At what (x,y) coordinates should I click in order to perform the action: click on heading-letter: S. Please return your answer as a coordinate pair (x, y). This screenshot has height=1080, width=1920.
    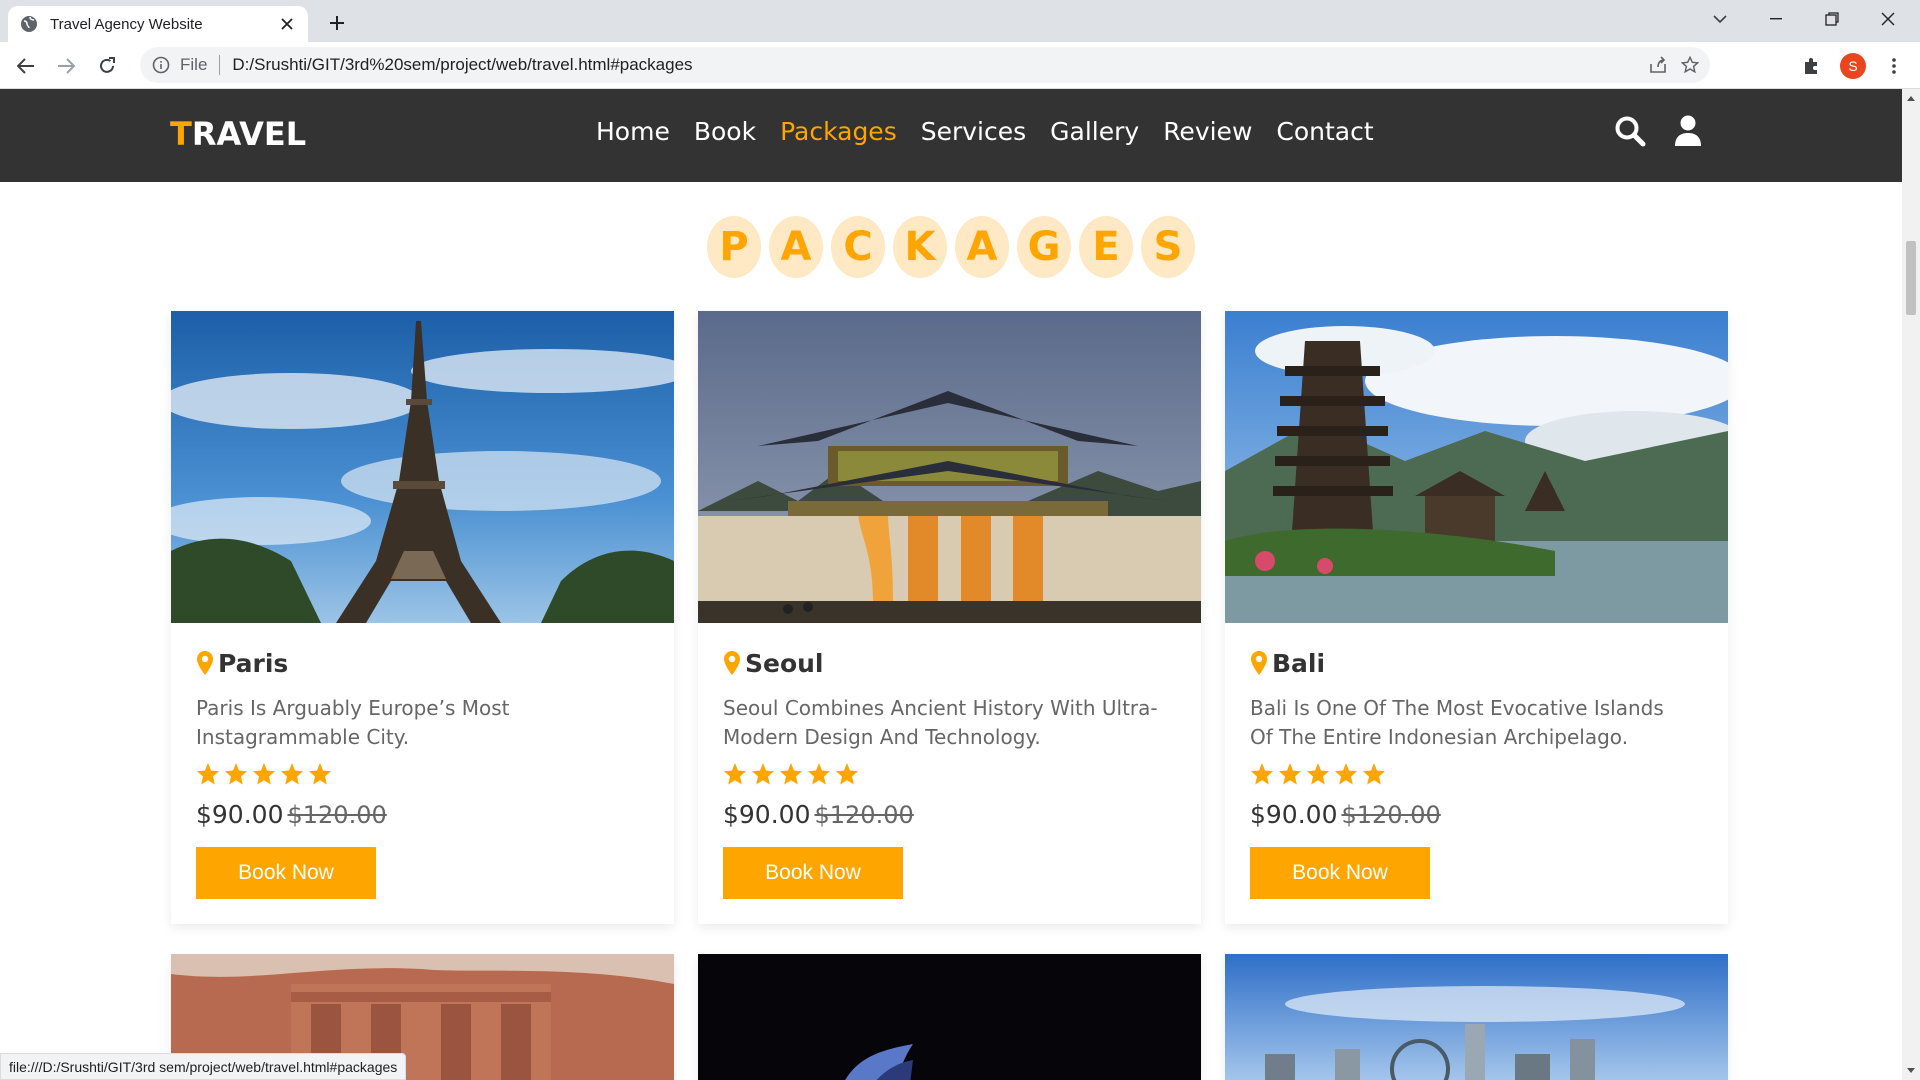
    Looking at the image, I should click on (1168, 247).